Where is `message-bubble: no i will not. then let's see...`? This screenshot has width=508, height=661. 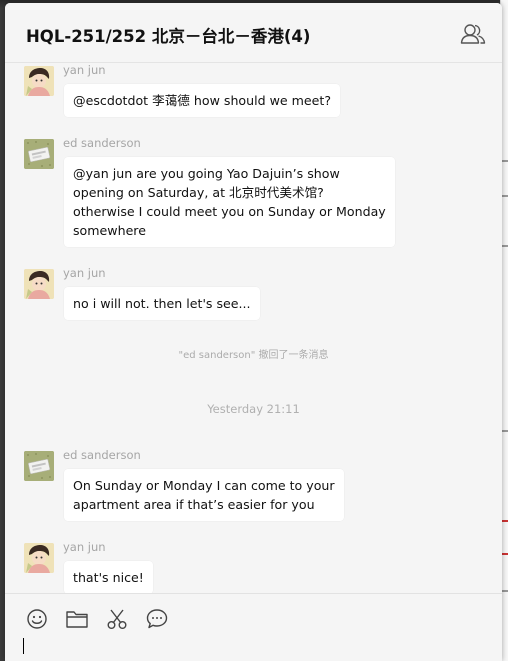
message-bubble: no i will not. then let's see... is located at coordinates (162, 303).